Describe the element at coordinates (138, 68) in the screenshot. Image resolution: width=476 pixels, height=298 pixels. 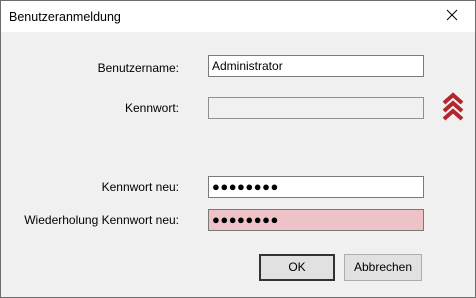
I see `username-label: Benutzername:` at that location.